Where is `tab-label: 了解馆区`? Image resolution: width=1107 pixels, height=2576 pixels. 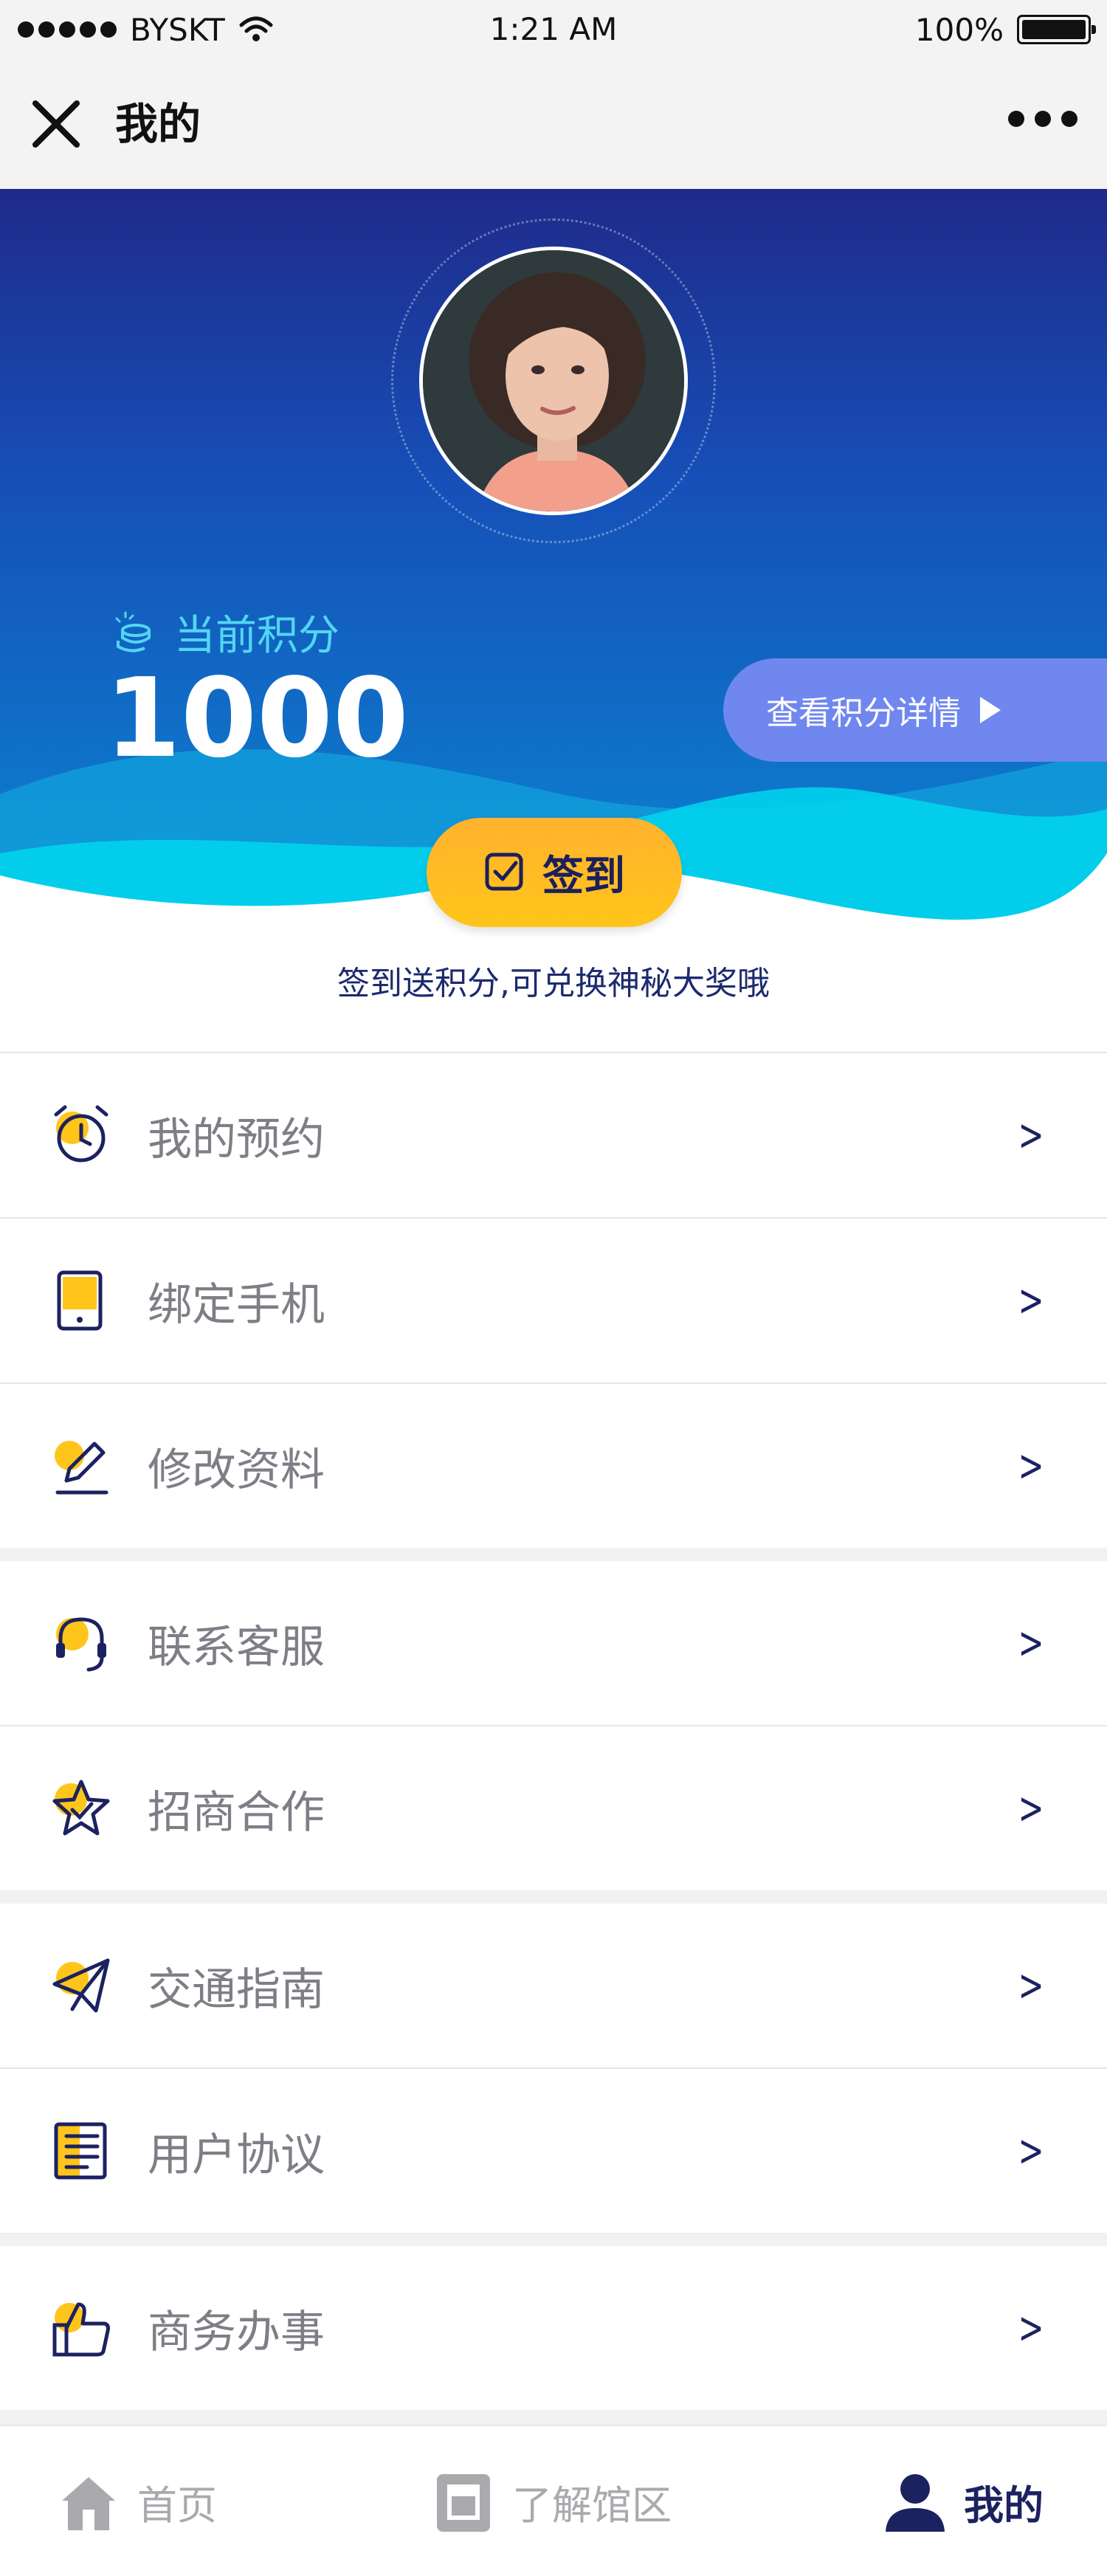
tab-label: 了解馆区 is located at coordinates (592, 2506).